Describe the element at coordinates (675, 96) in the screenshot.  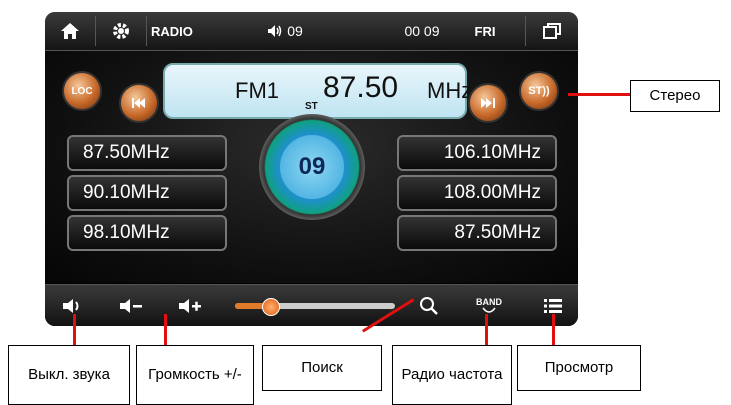
I see `callout-stereo: Стерео` at that location.